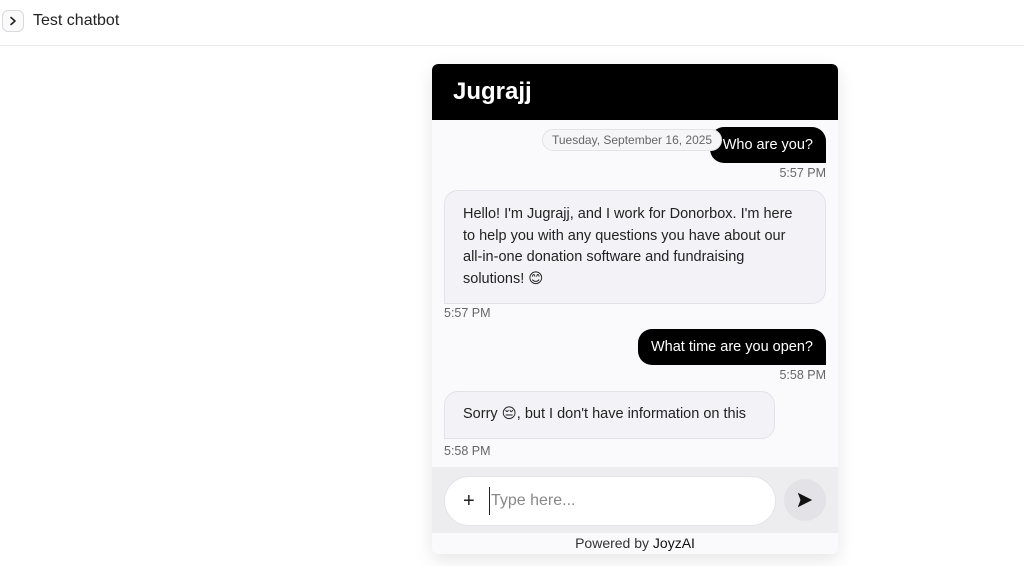 Image resolution: width=1024 pixels, height=566 pixels. Describe the element at coordinates (731, 347) in the screenshot. I see `user-message: What time are you open?` at that location.